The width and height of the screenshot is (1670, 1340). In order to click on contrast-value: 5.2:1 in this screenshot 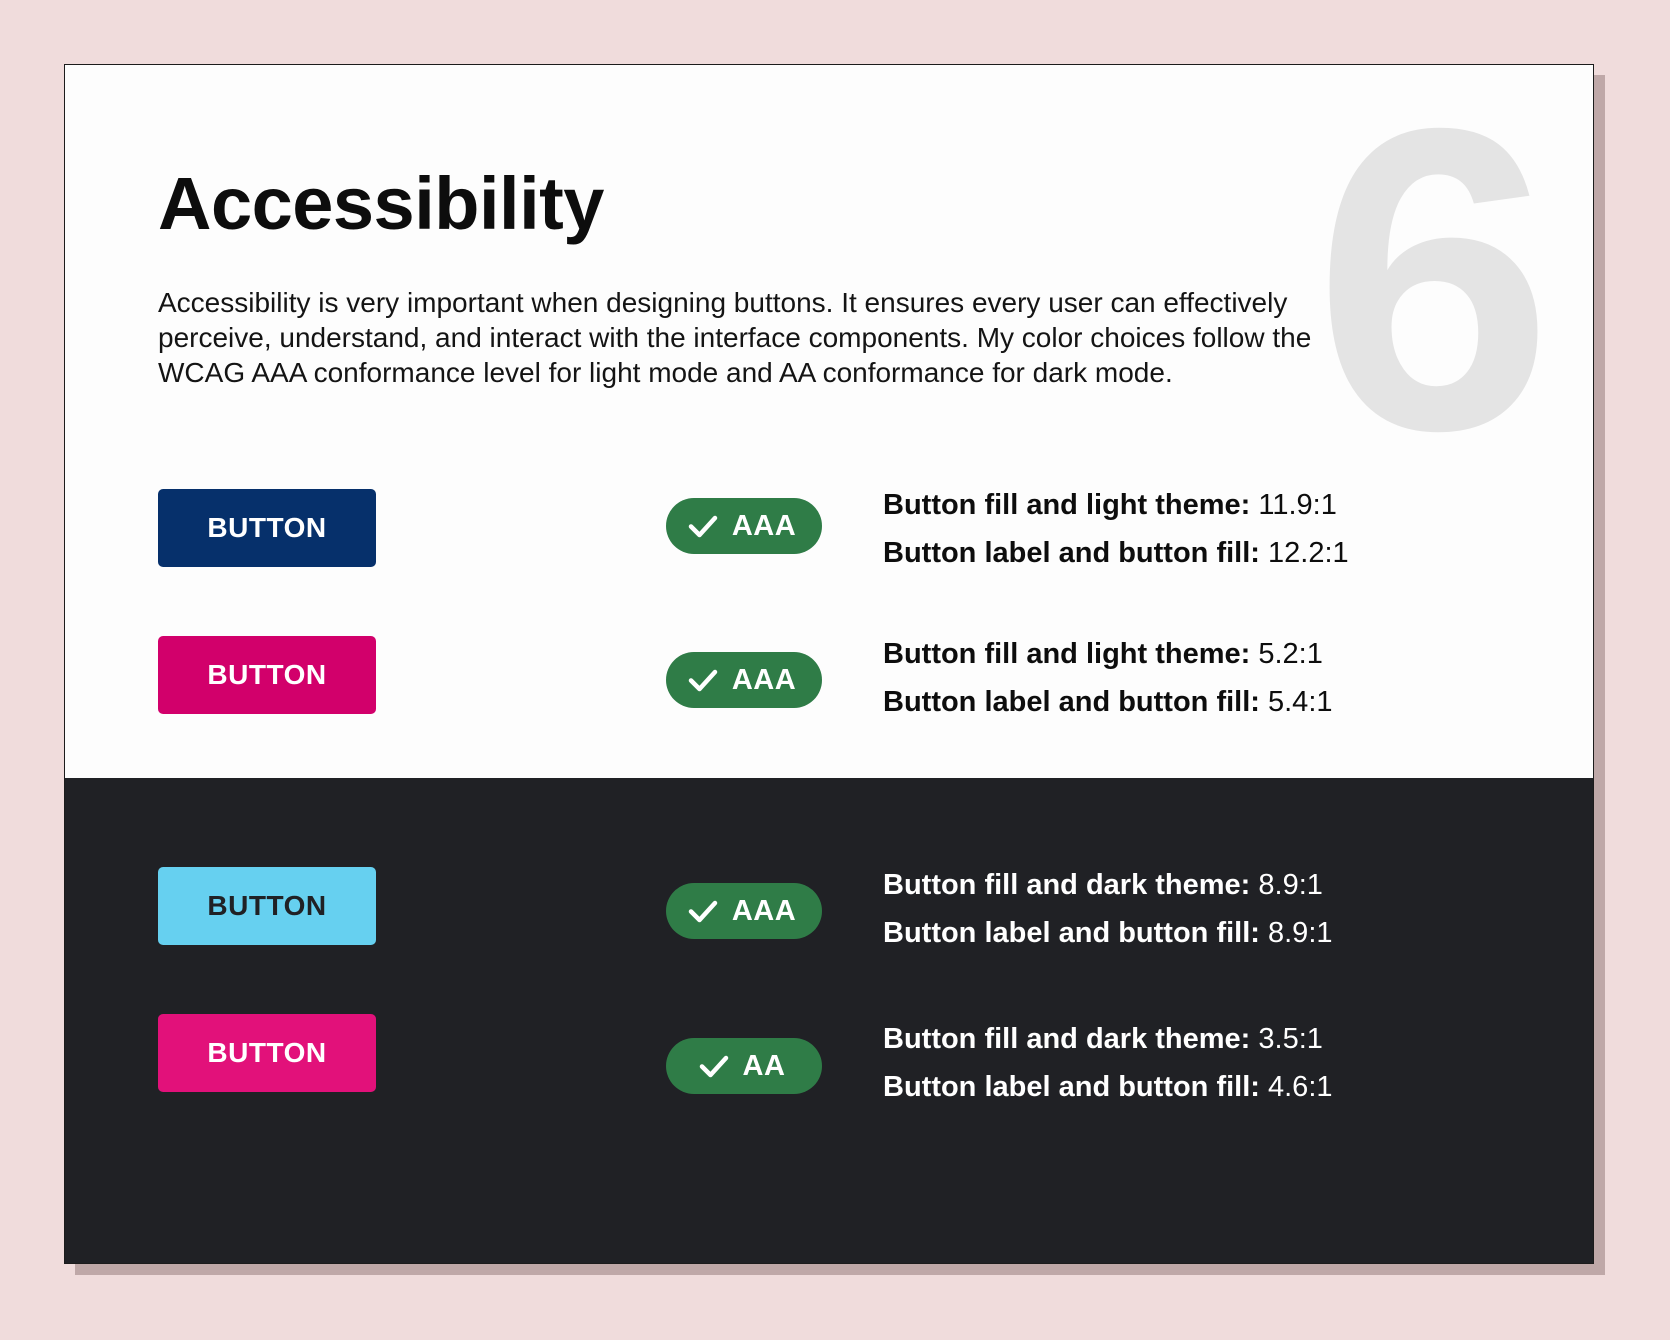, I will do `click(1290, 654)`.